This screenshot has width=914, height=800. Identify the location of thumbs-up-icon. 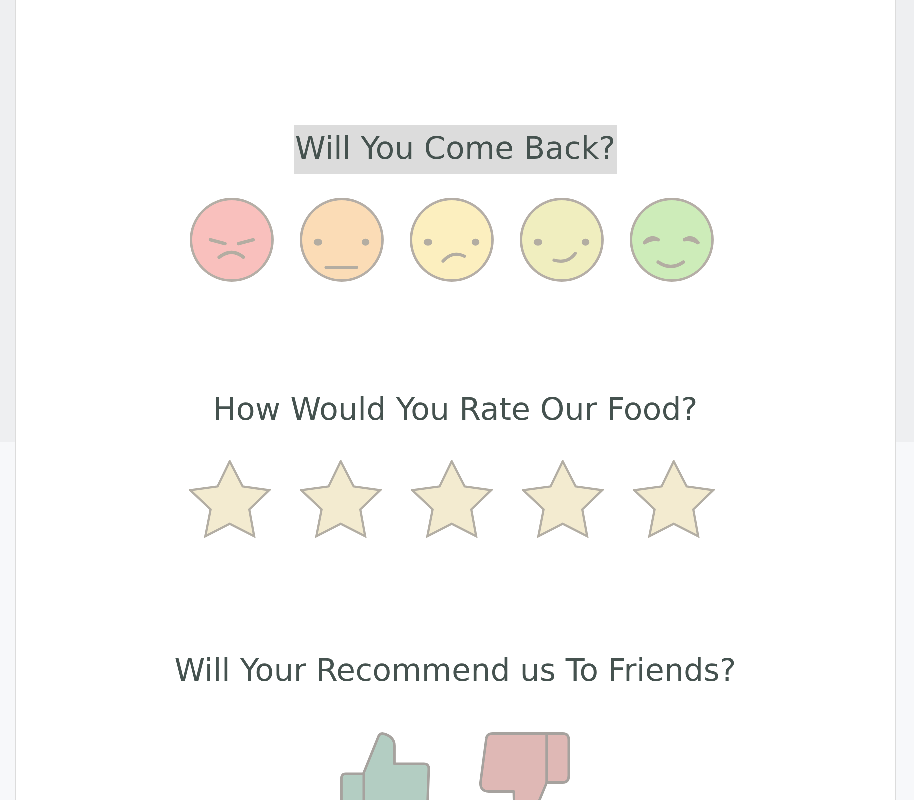
(385, 765).